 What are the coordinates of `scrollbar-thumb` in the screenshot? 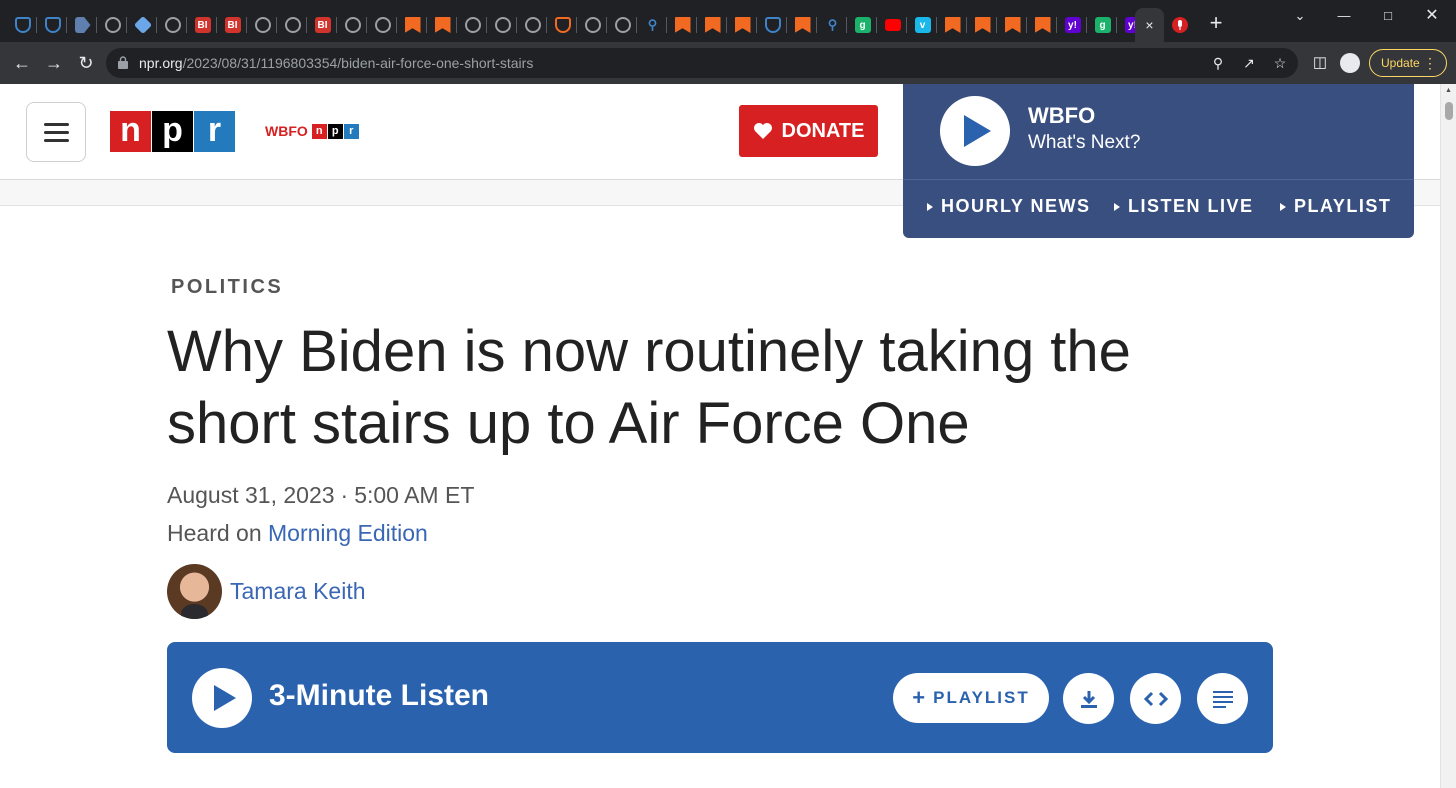 It's located at (1449, 111).